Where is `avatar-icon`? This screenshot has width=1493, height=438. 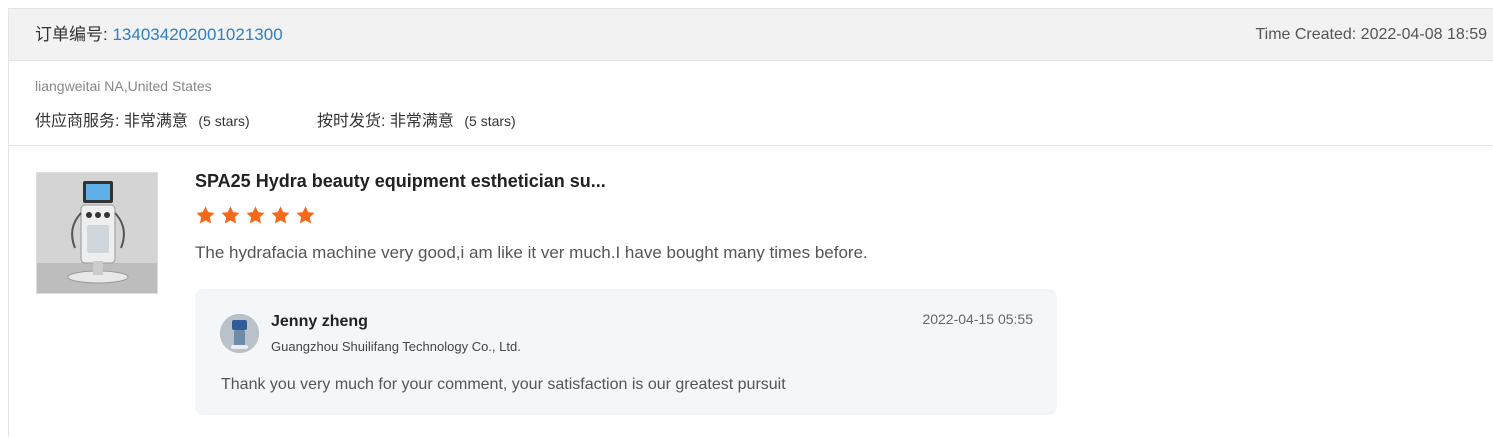 avatar-icon is located at coordinates (239, 333).